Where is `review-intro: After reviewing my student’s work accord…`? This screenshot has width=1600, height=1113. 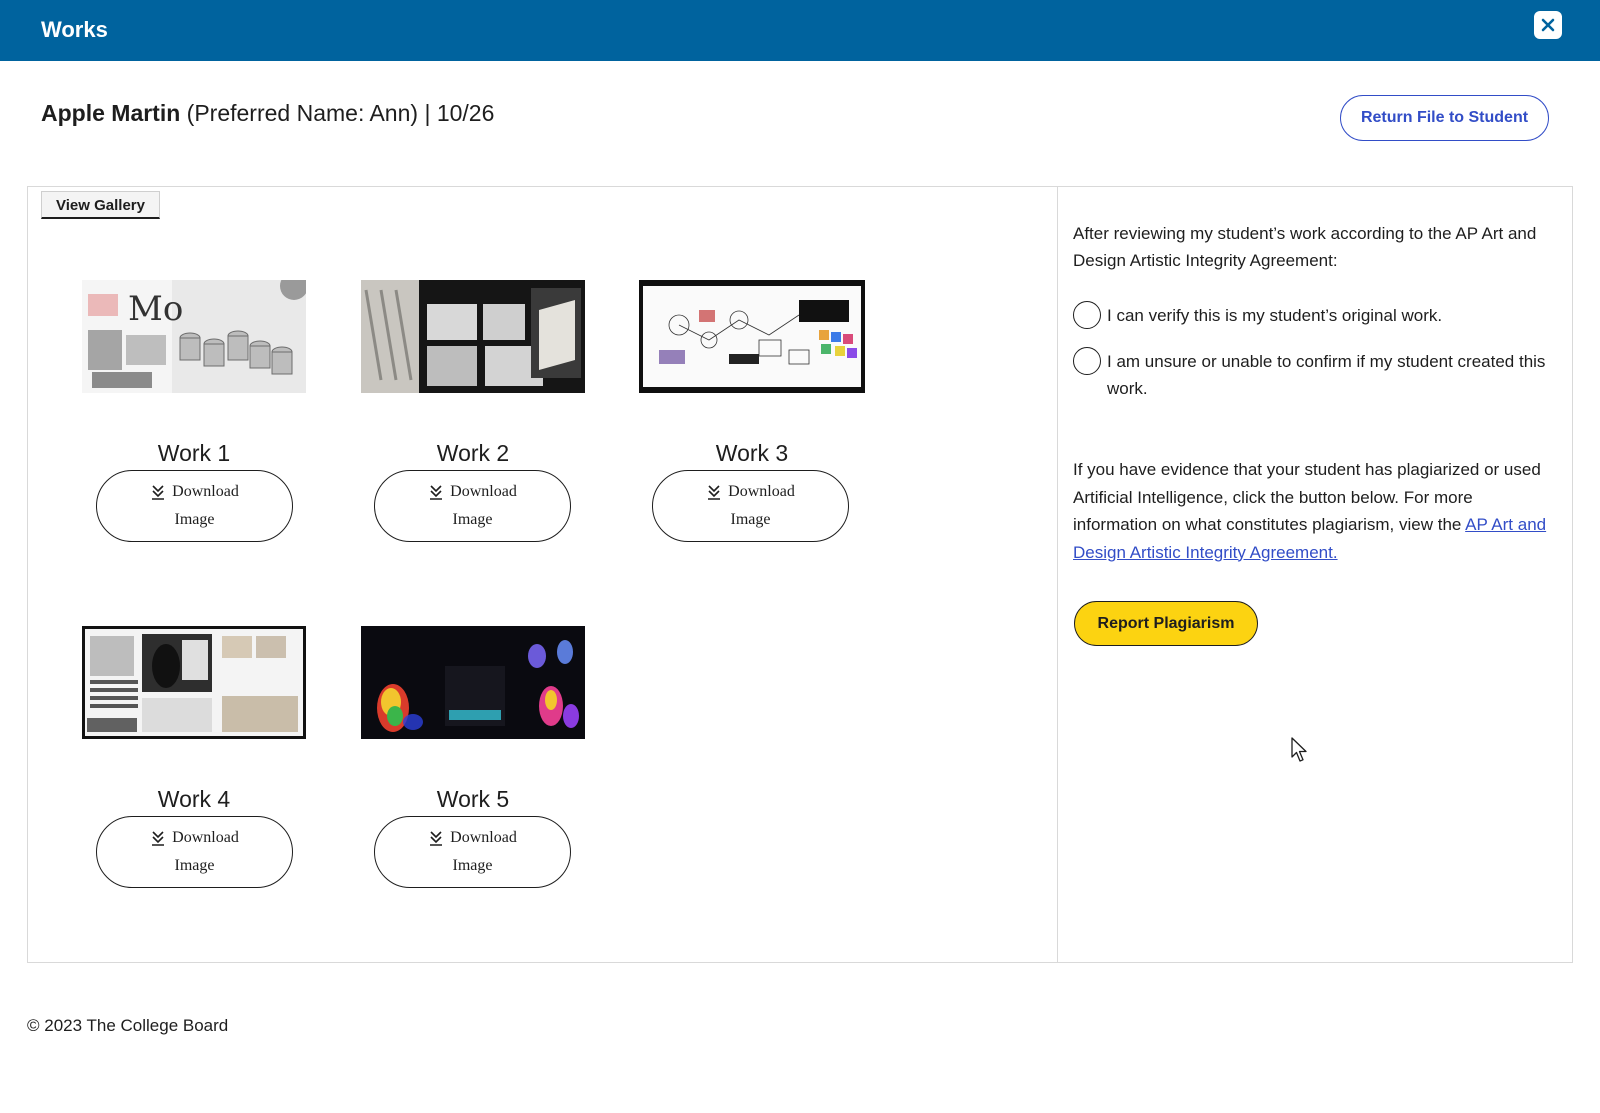
review-intro: After reviewing my student’s work accord… is located at coordinates (1305, 247).